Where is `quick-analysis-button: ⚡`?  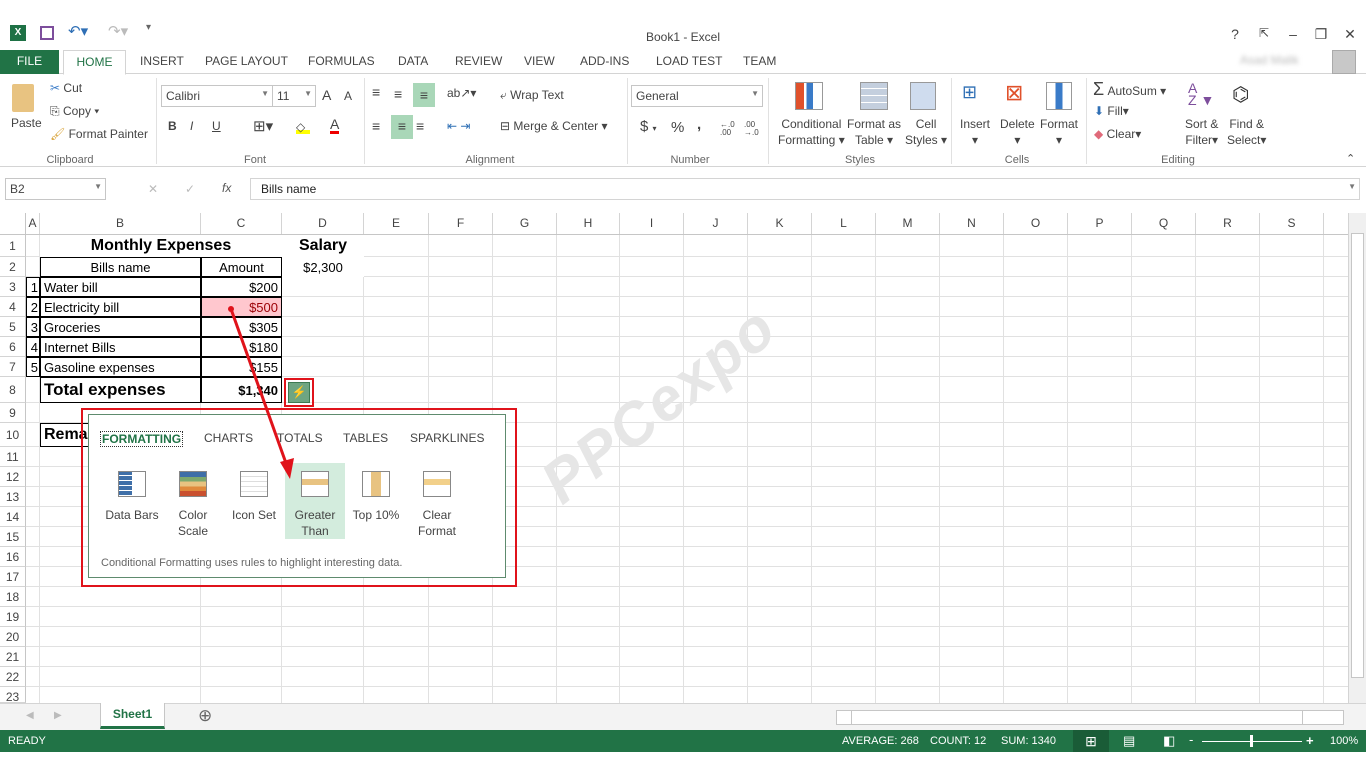
quick-analysis-button: ⚡ is located at coordinates (299, 392).